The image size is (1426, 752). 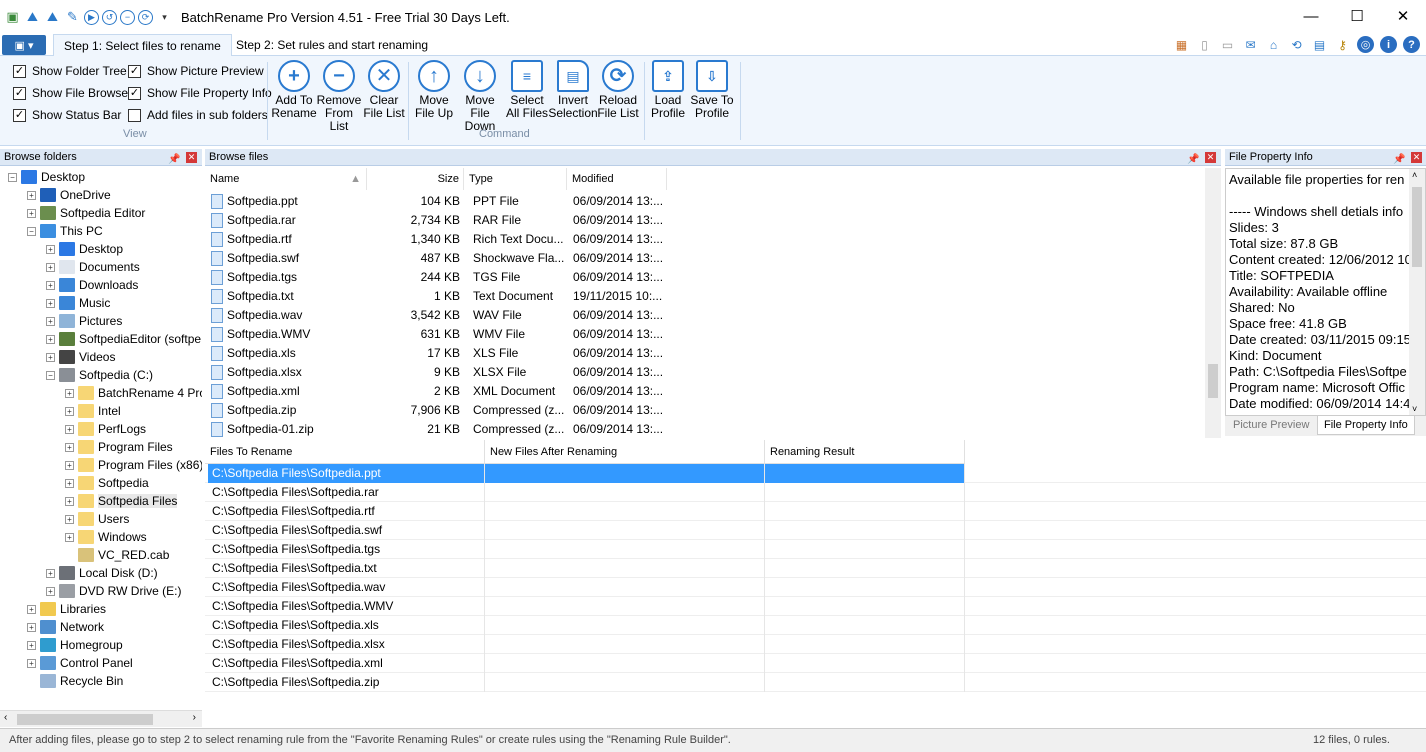 What do you see at coordinates (815, 663) in the screenshot?
I see `rename-row: C:\Softpedia Files\Softpedia.xml` at bounding box center [815, 663].